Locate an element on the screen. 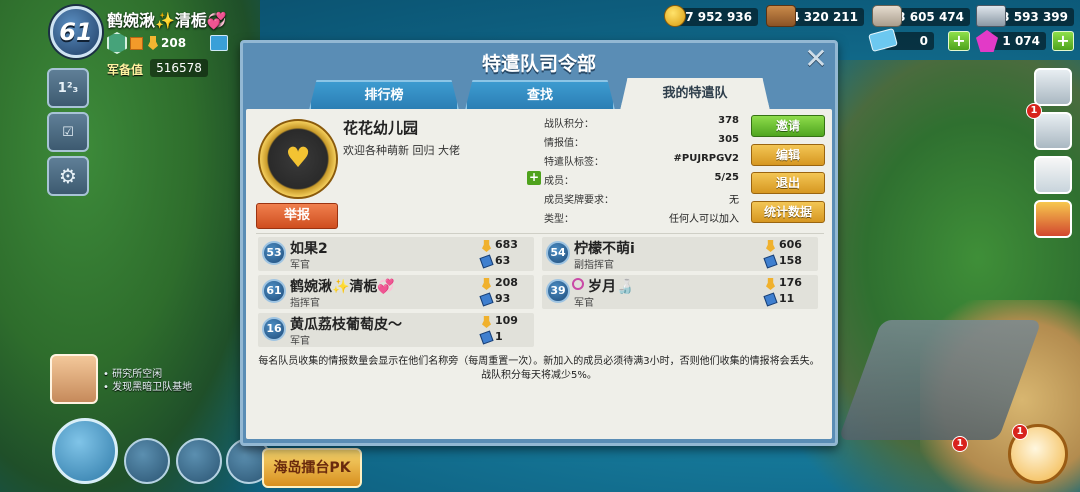 This screenshot has width=1080, height=492. player-level: 61 is located at coordinates (76, 32).